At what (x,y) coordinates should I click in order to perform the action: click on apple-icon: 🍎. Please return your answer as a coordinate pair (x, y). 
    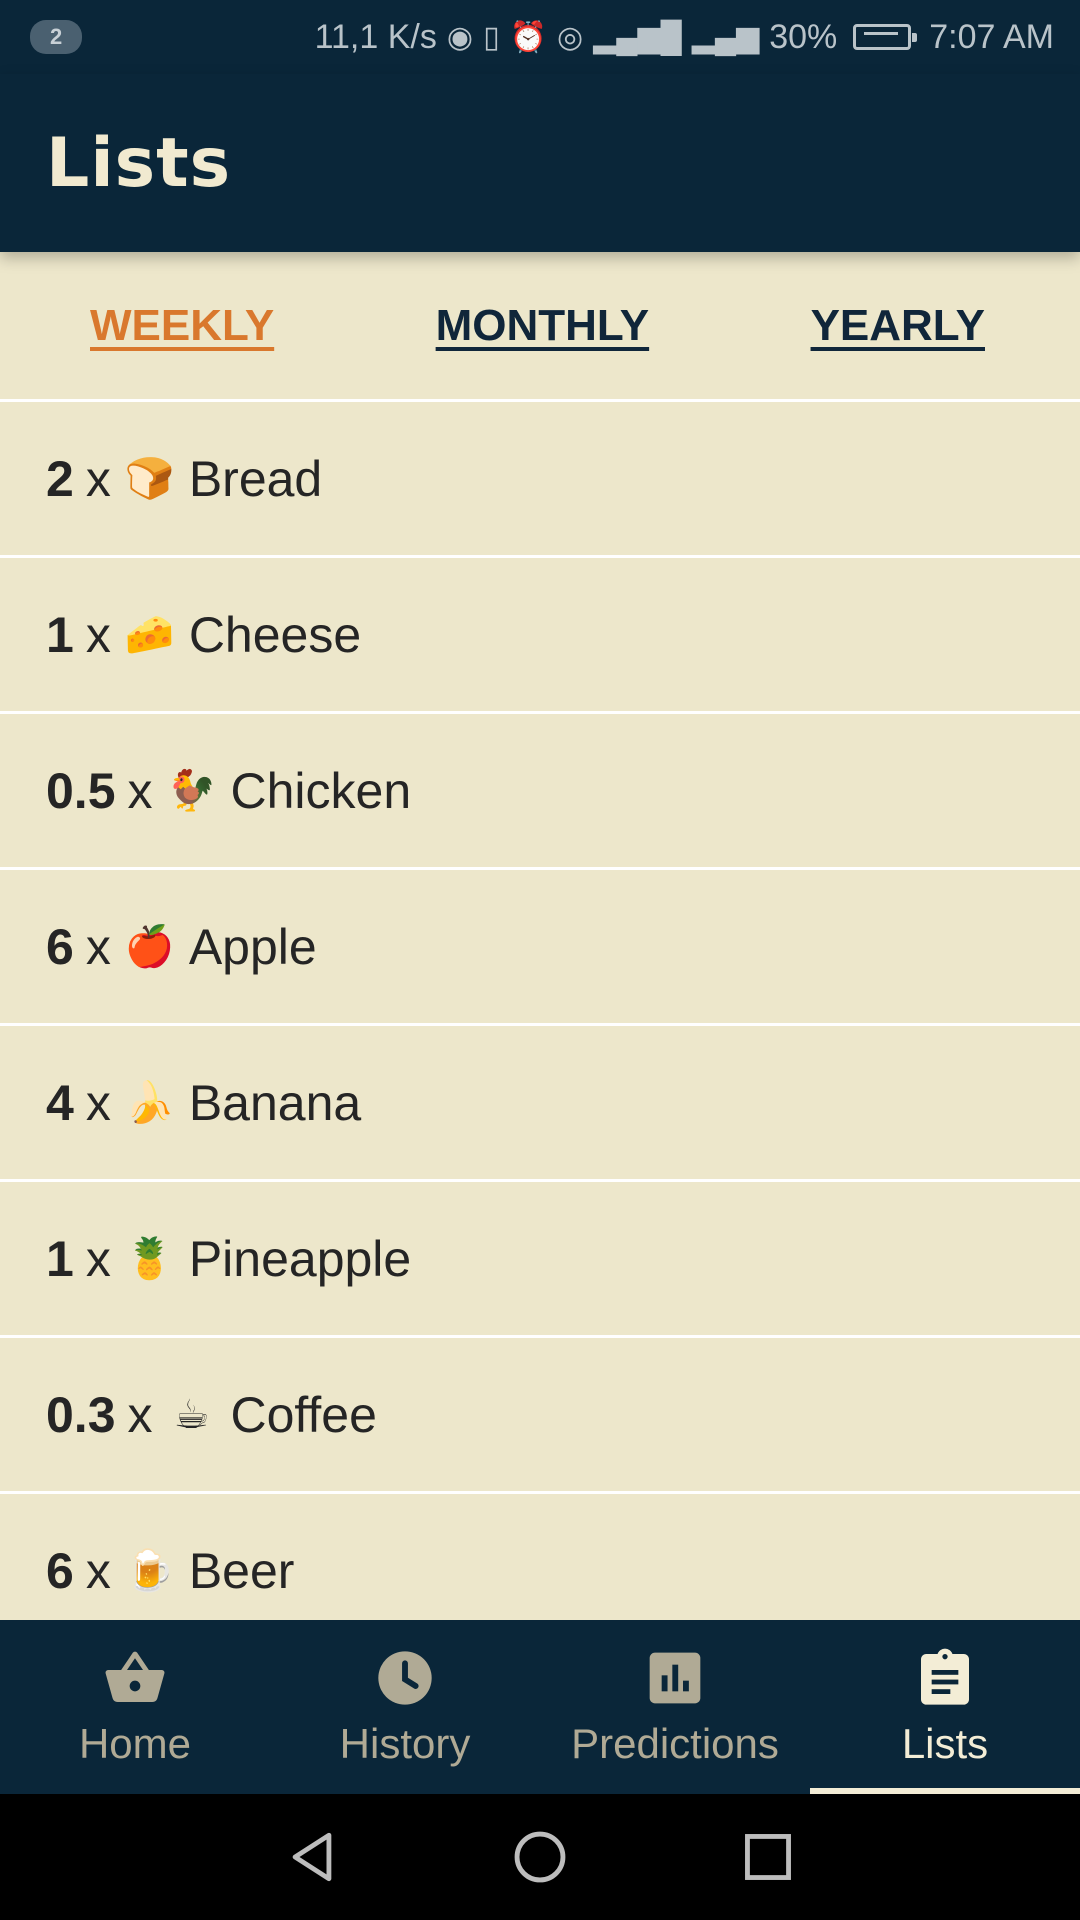
    Looking at the image, I should click on (149, 947).